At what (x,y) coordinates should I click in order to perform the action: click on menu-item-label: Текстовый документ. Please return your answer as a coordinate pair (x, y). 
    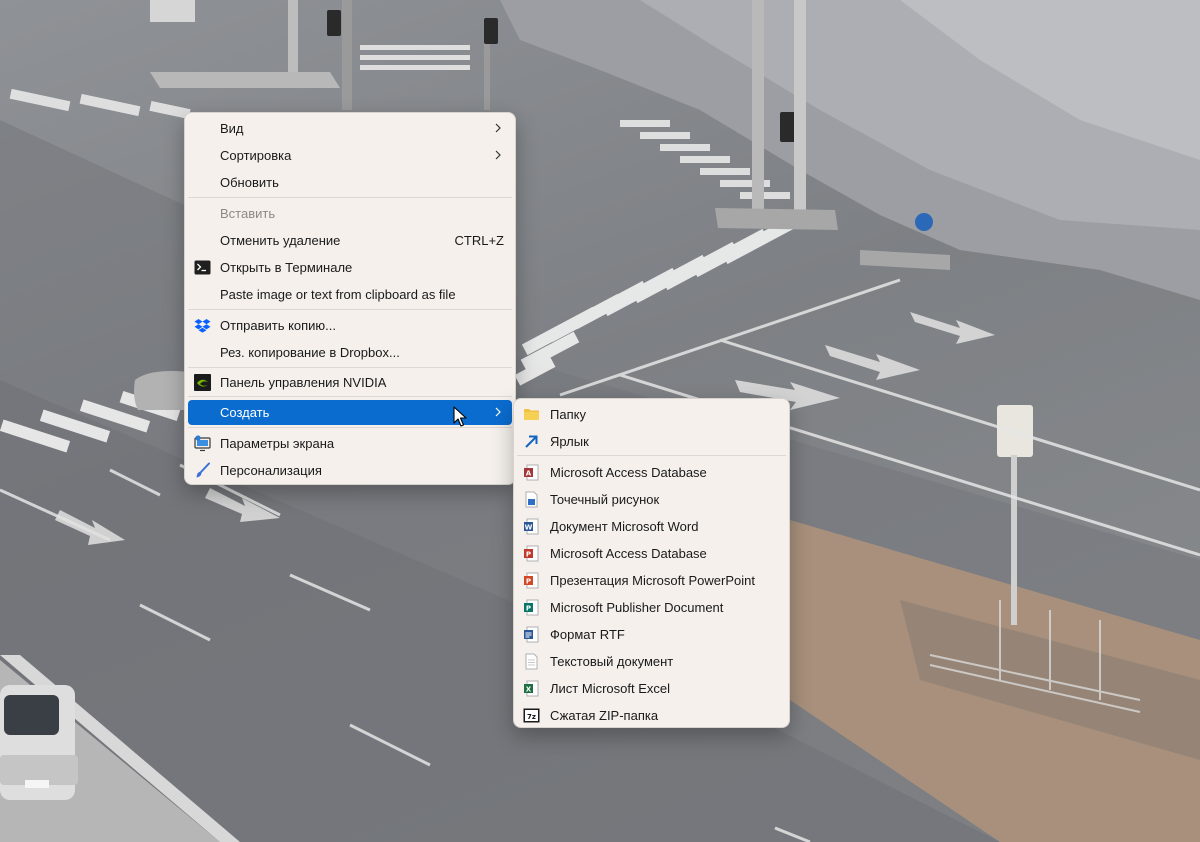
    Looking at the image, I should click on (612, 661).